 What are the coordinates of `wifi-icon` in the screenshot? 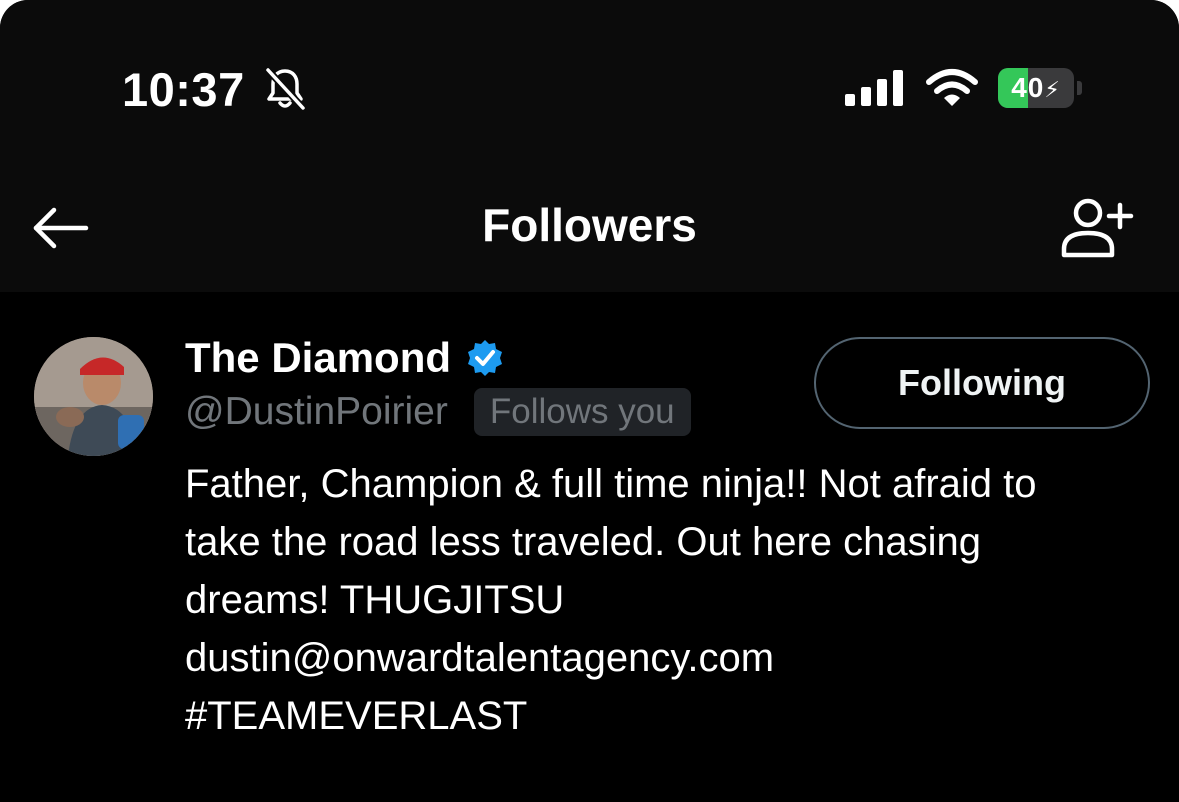 It's located at (952, 87).